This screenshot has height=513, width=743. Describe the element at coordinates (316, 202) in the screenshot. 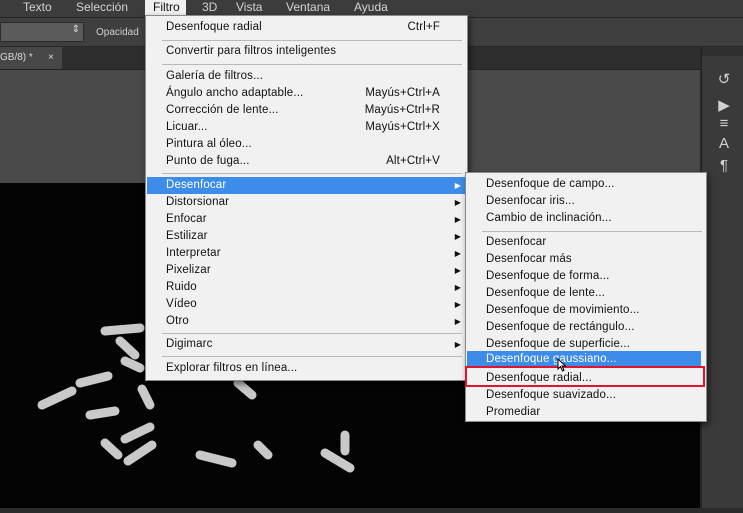

I see `submenu-distorsionar: Distorsionar ▶` at that location.